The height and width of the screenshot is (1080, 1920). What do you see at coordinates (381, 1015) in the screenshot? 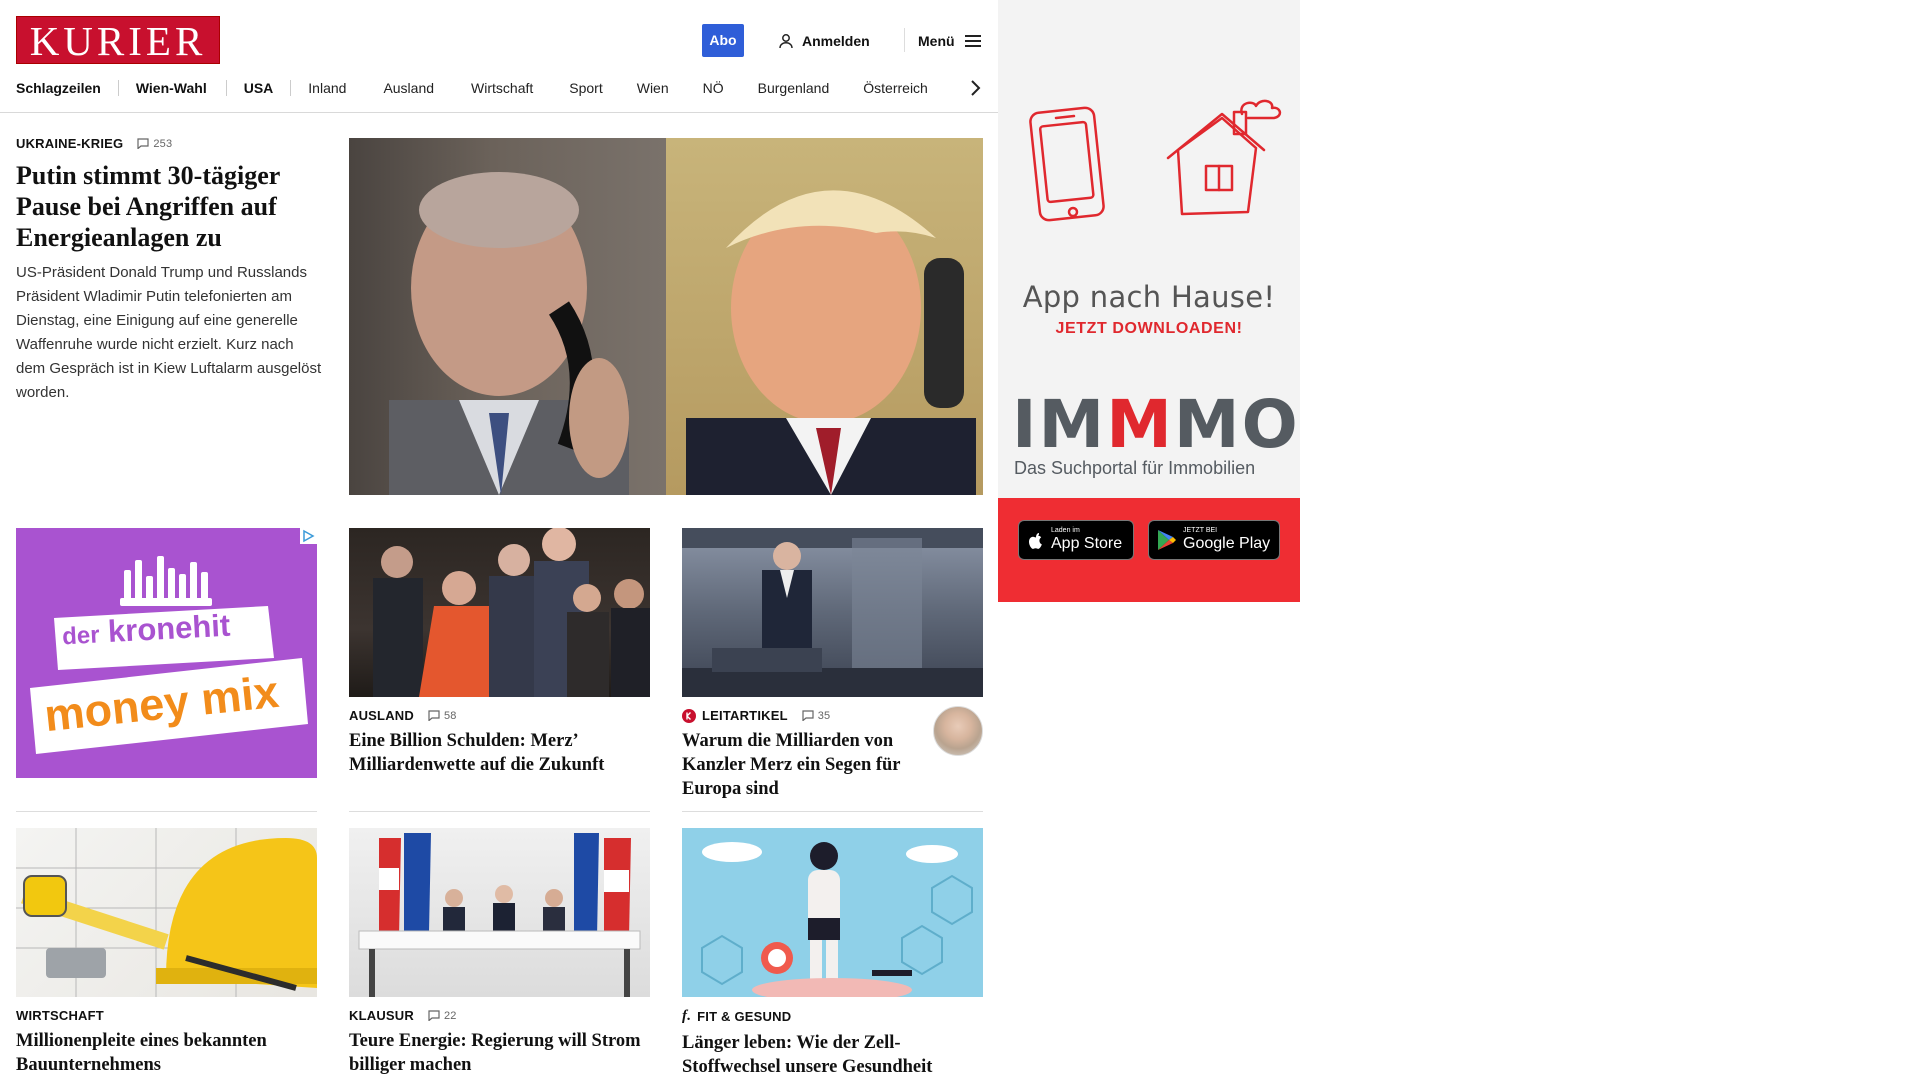
I see `kicker-label: KLAUSUR` at bounding box center [381, 1015].